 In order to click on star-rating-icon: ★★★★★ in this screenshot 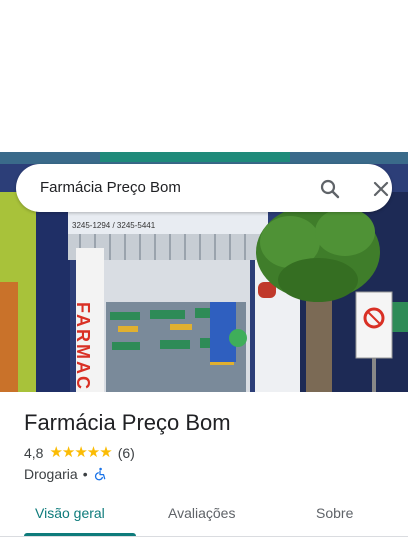, I will do `click(80, 452)`.